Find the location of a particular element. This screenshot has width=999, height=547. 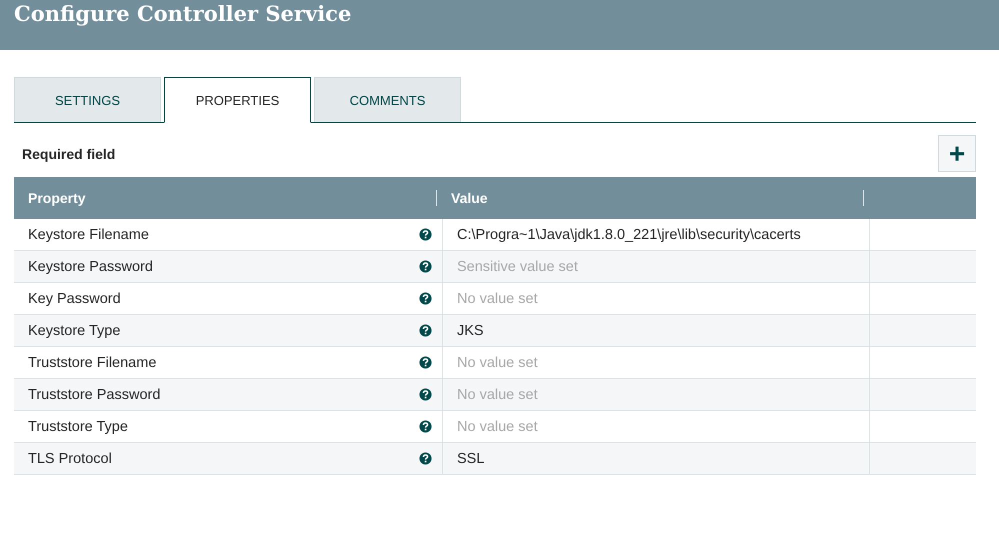

property-value: C:\Progra~1\Java\jdk1.8.0_221\jre\lib\security\cacerts is located at coordinates (629, 234).